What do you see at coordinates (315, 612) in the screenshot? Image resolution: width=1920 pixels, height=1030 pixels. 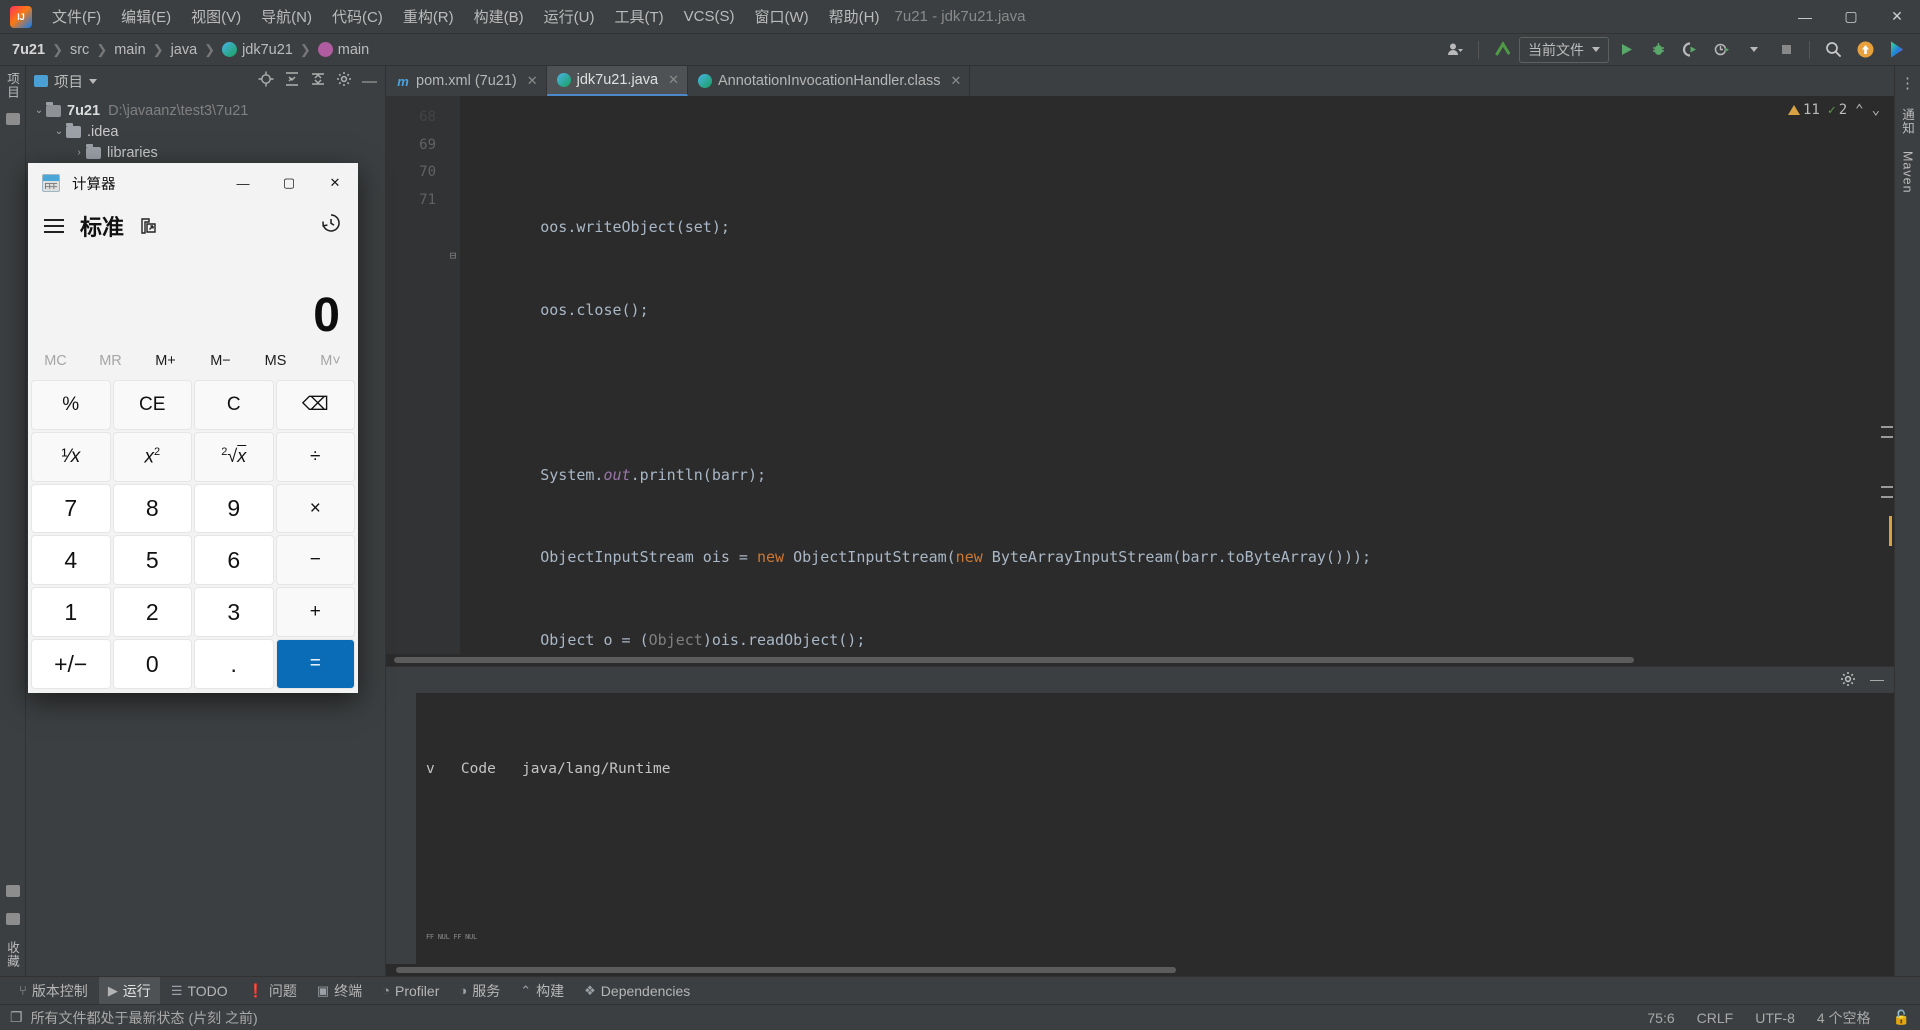 I see `key-add: +` at bounding box center [315, 612].